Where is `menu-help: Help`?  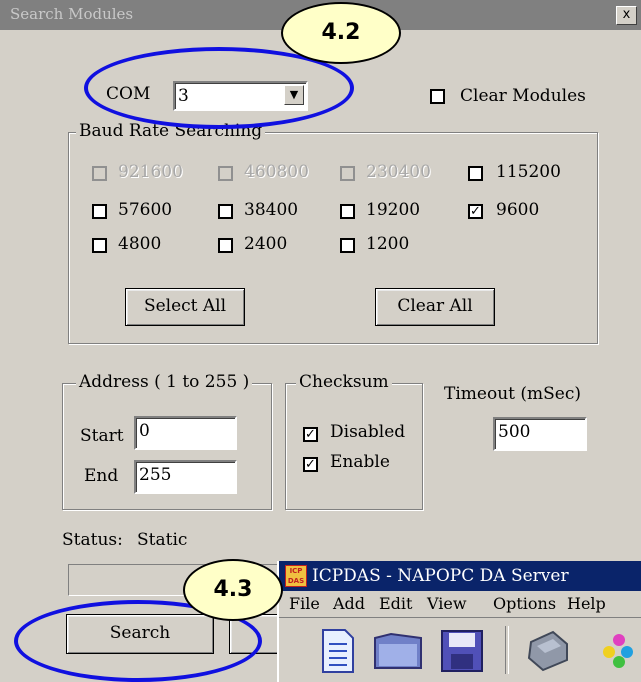
menu-help: Help is located at coordinates (586, 603).